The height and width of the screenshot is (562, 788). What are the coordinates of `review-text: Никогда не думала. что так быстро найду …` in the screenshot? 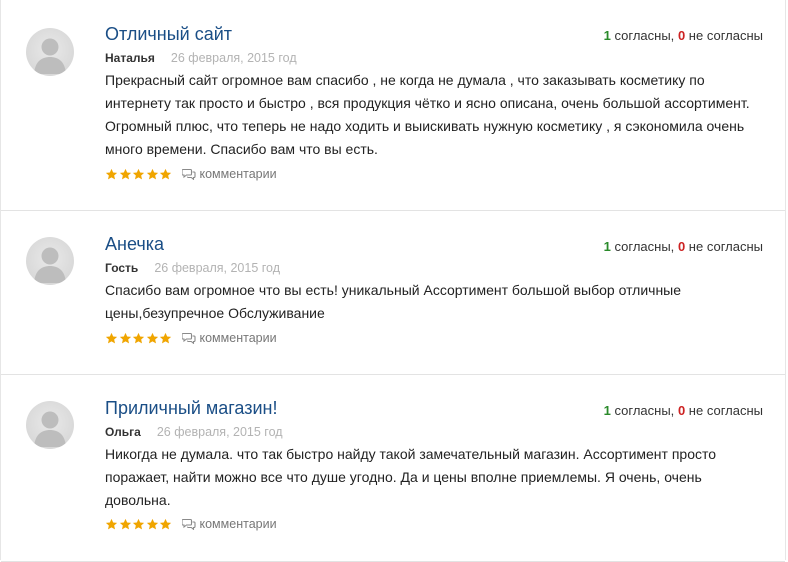 It's located at (411, 477).